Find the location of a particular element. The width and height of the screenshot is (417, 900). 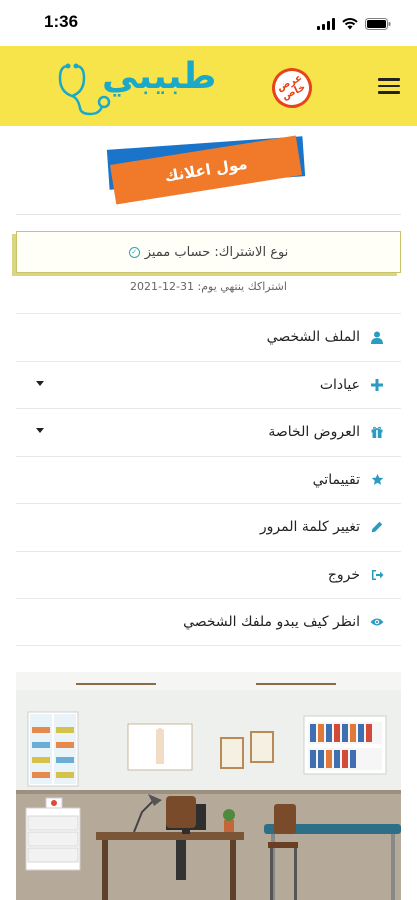

plus-icon is located at coordinates (377, 385).